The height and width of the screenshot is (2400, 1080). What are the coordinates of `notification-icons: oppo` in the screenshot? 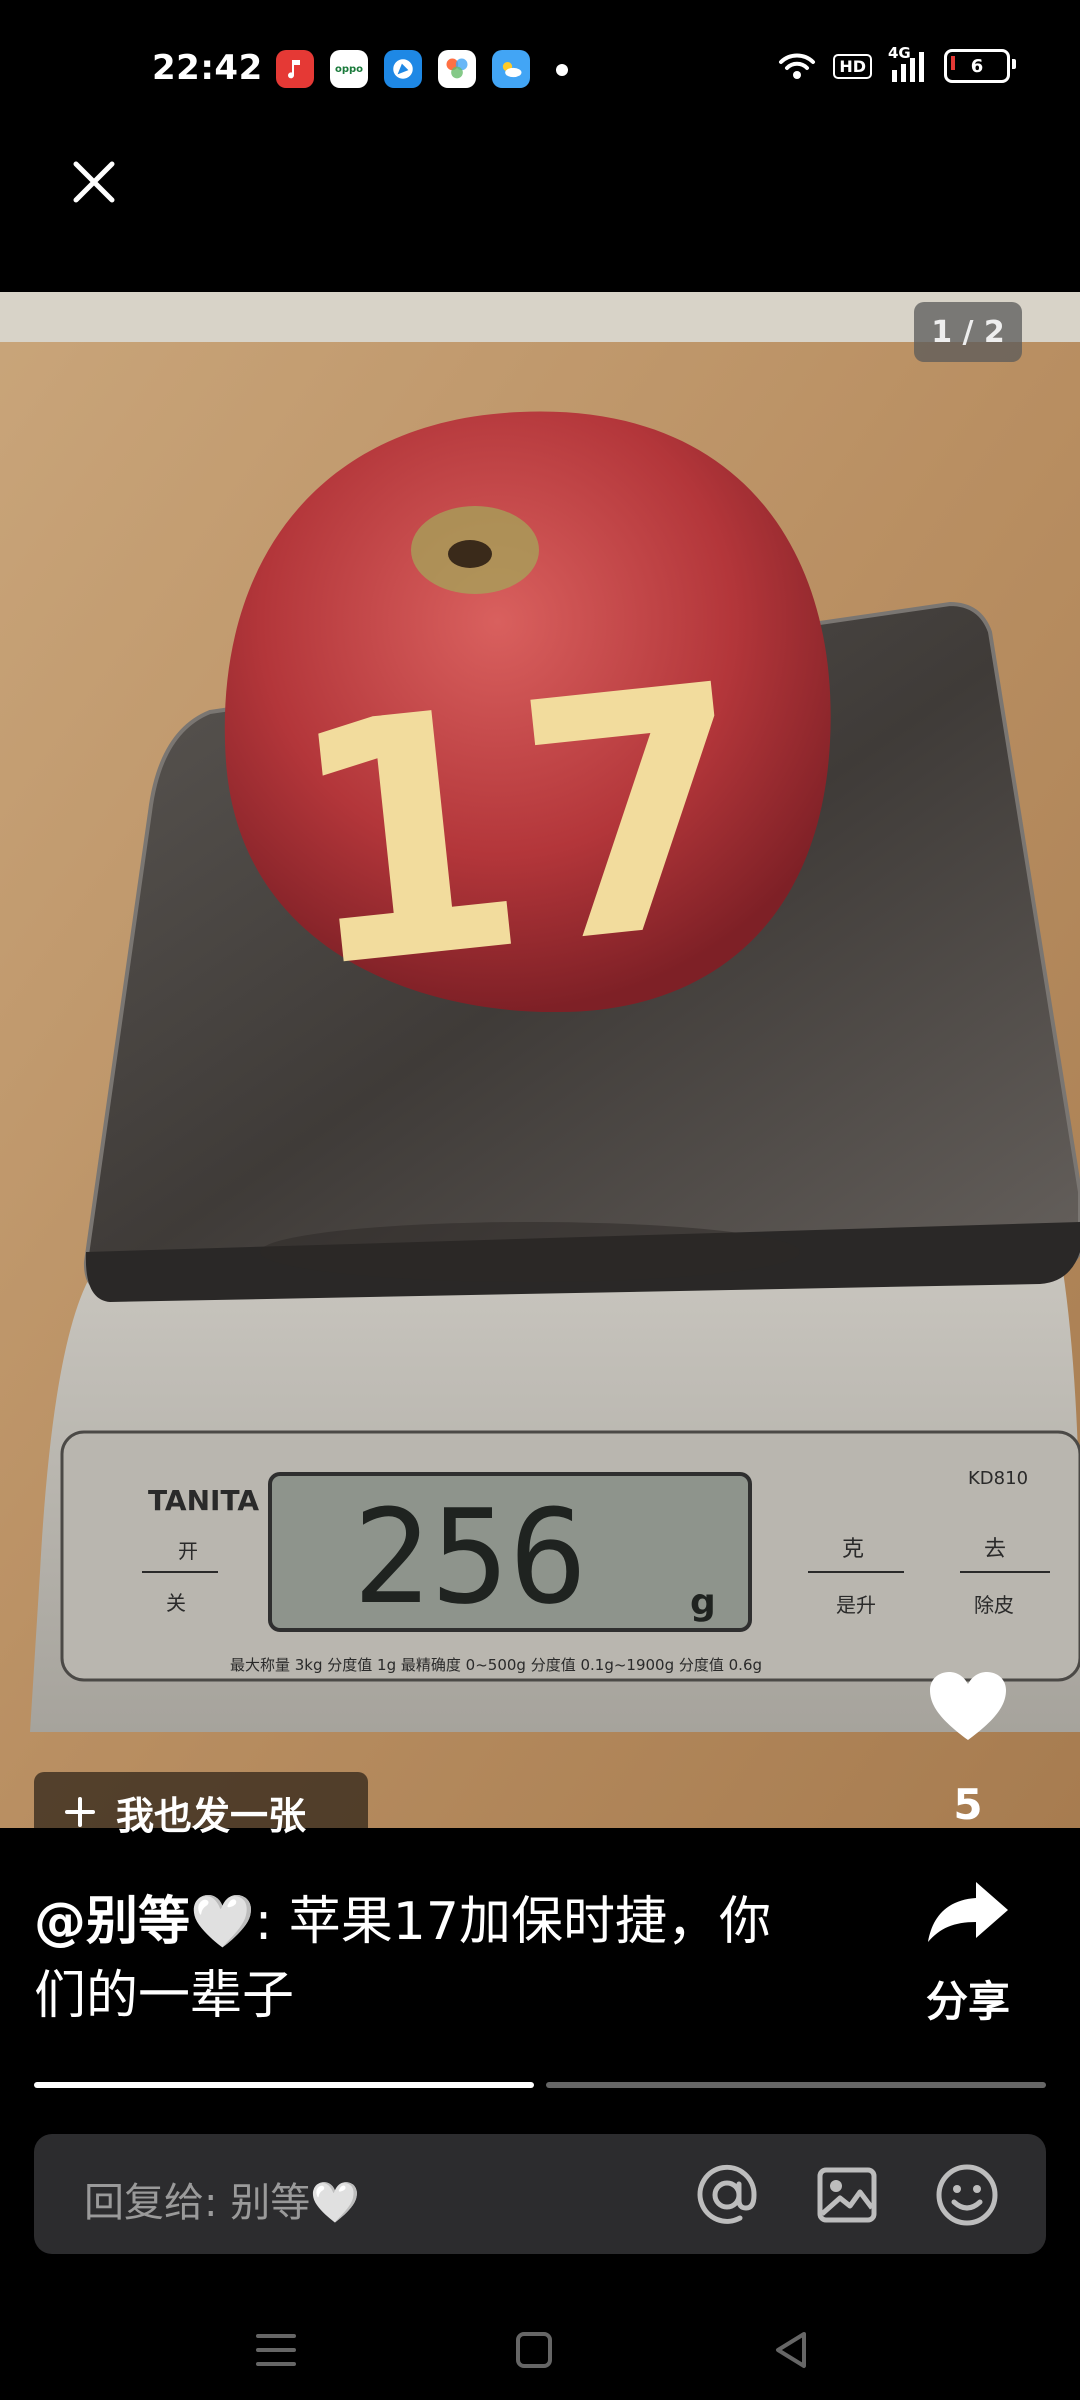 It's located at (403, 69).